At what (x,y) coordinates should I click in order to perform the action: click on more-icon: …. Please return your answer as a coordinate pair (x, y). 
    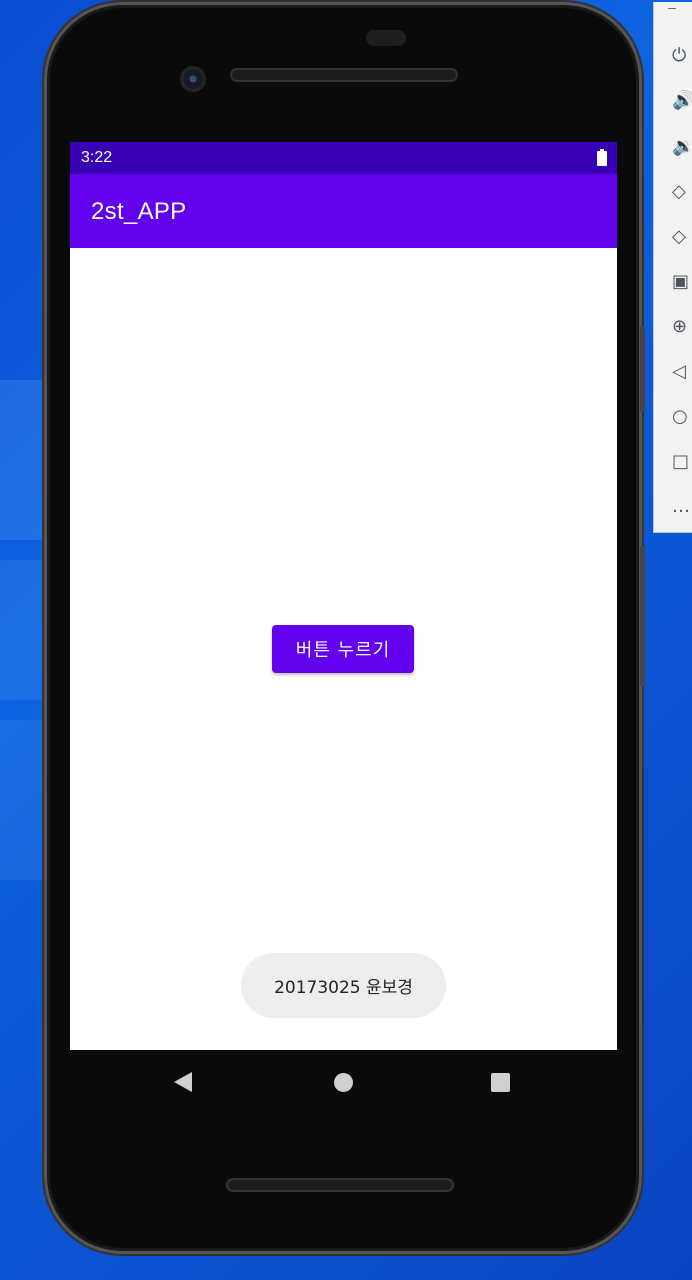
    Looking at the image, I should click on (682, 507).